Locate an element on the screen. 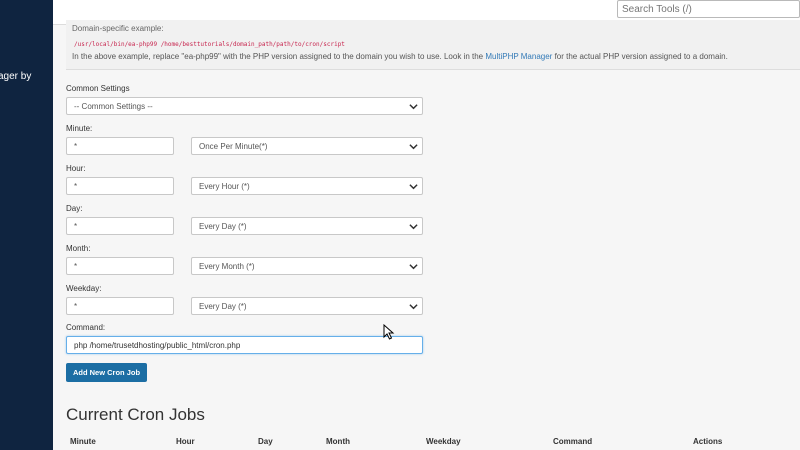 The width and height of the screenshot is (800, 450). day-select: Every Day (*) is located at coordinates (307, 226).